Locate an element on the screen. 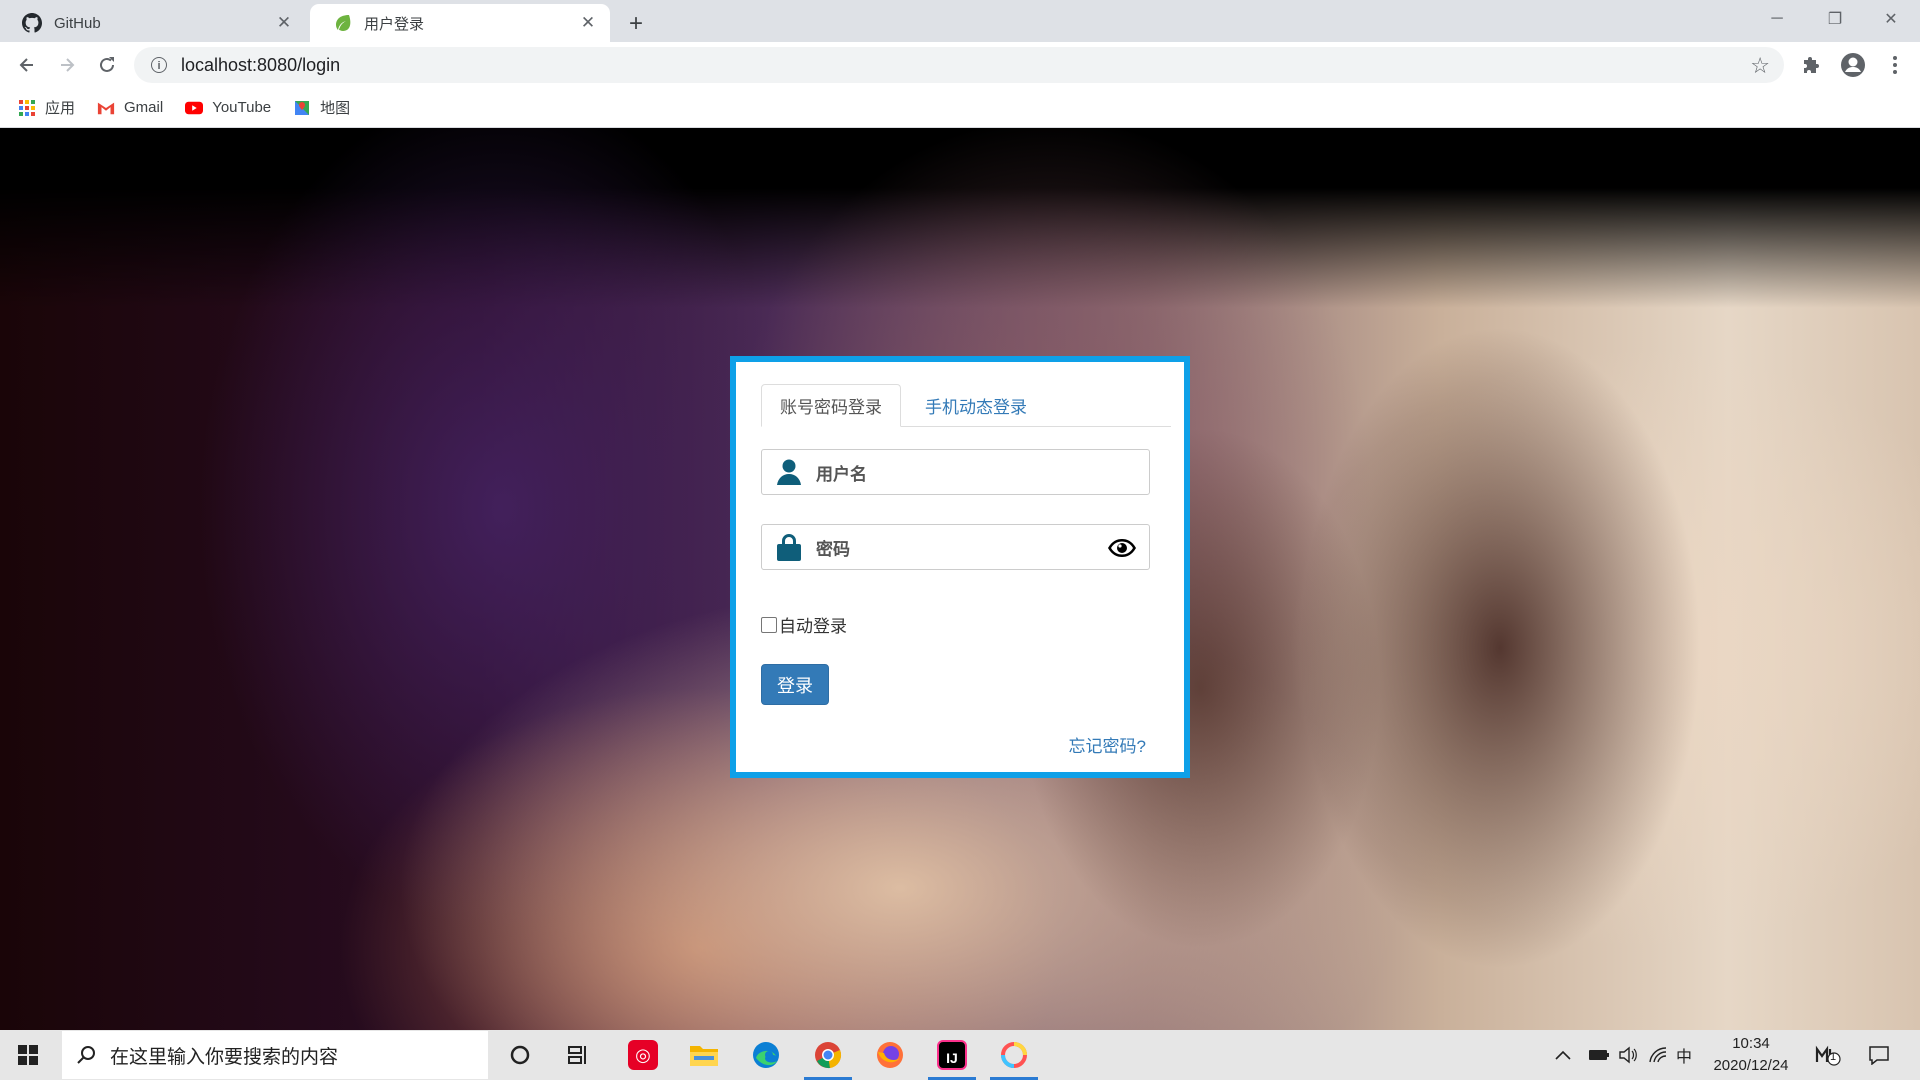 This screenshot has height=1080, width=1920. bookmark-label: 地图 is located at coordinates (335, 108).